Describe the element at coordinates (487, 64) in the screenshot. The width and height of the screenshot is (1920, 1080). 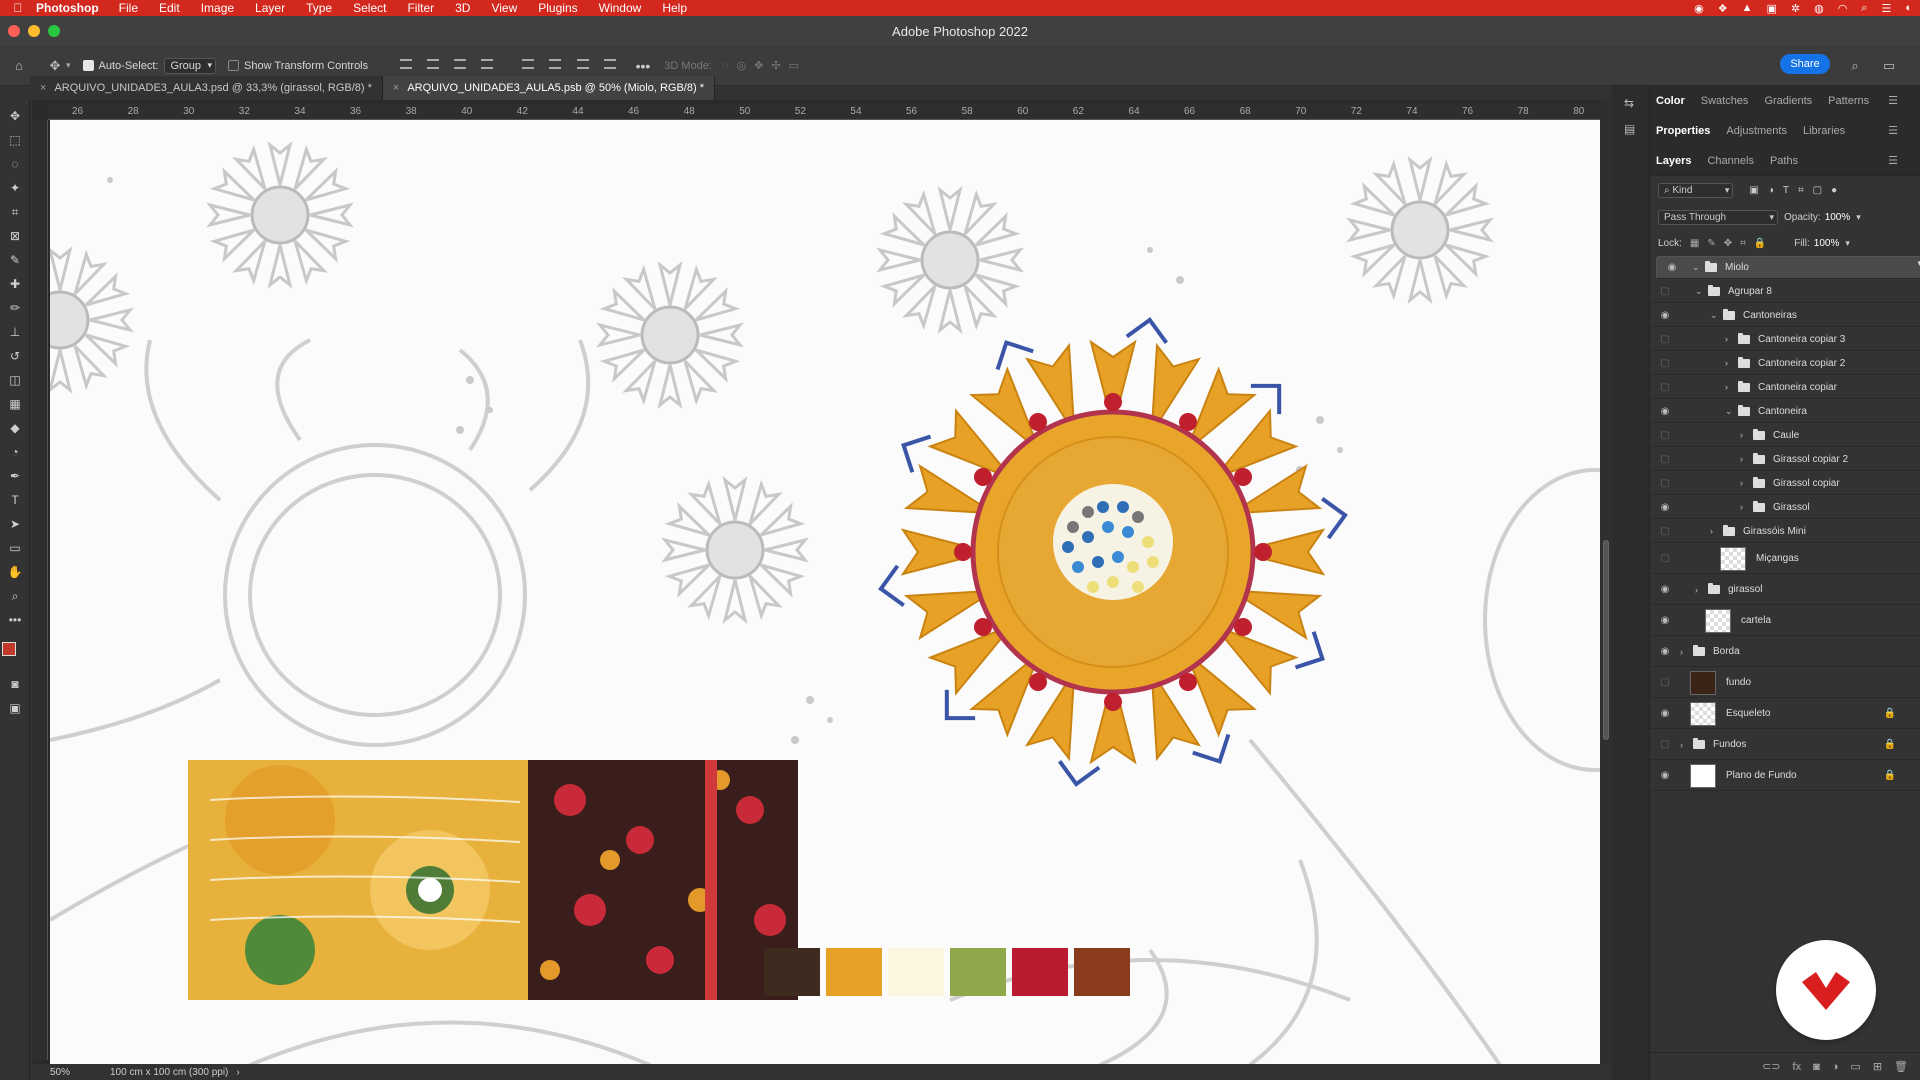
I see `distribute-icon` at that location.